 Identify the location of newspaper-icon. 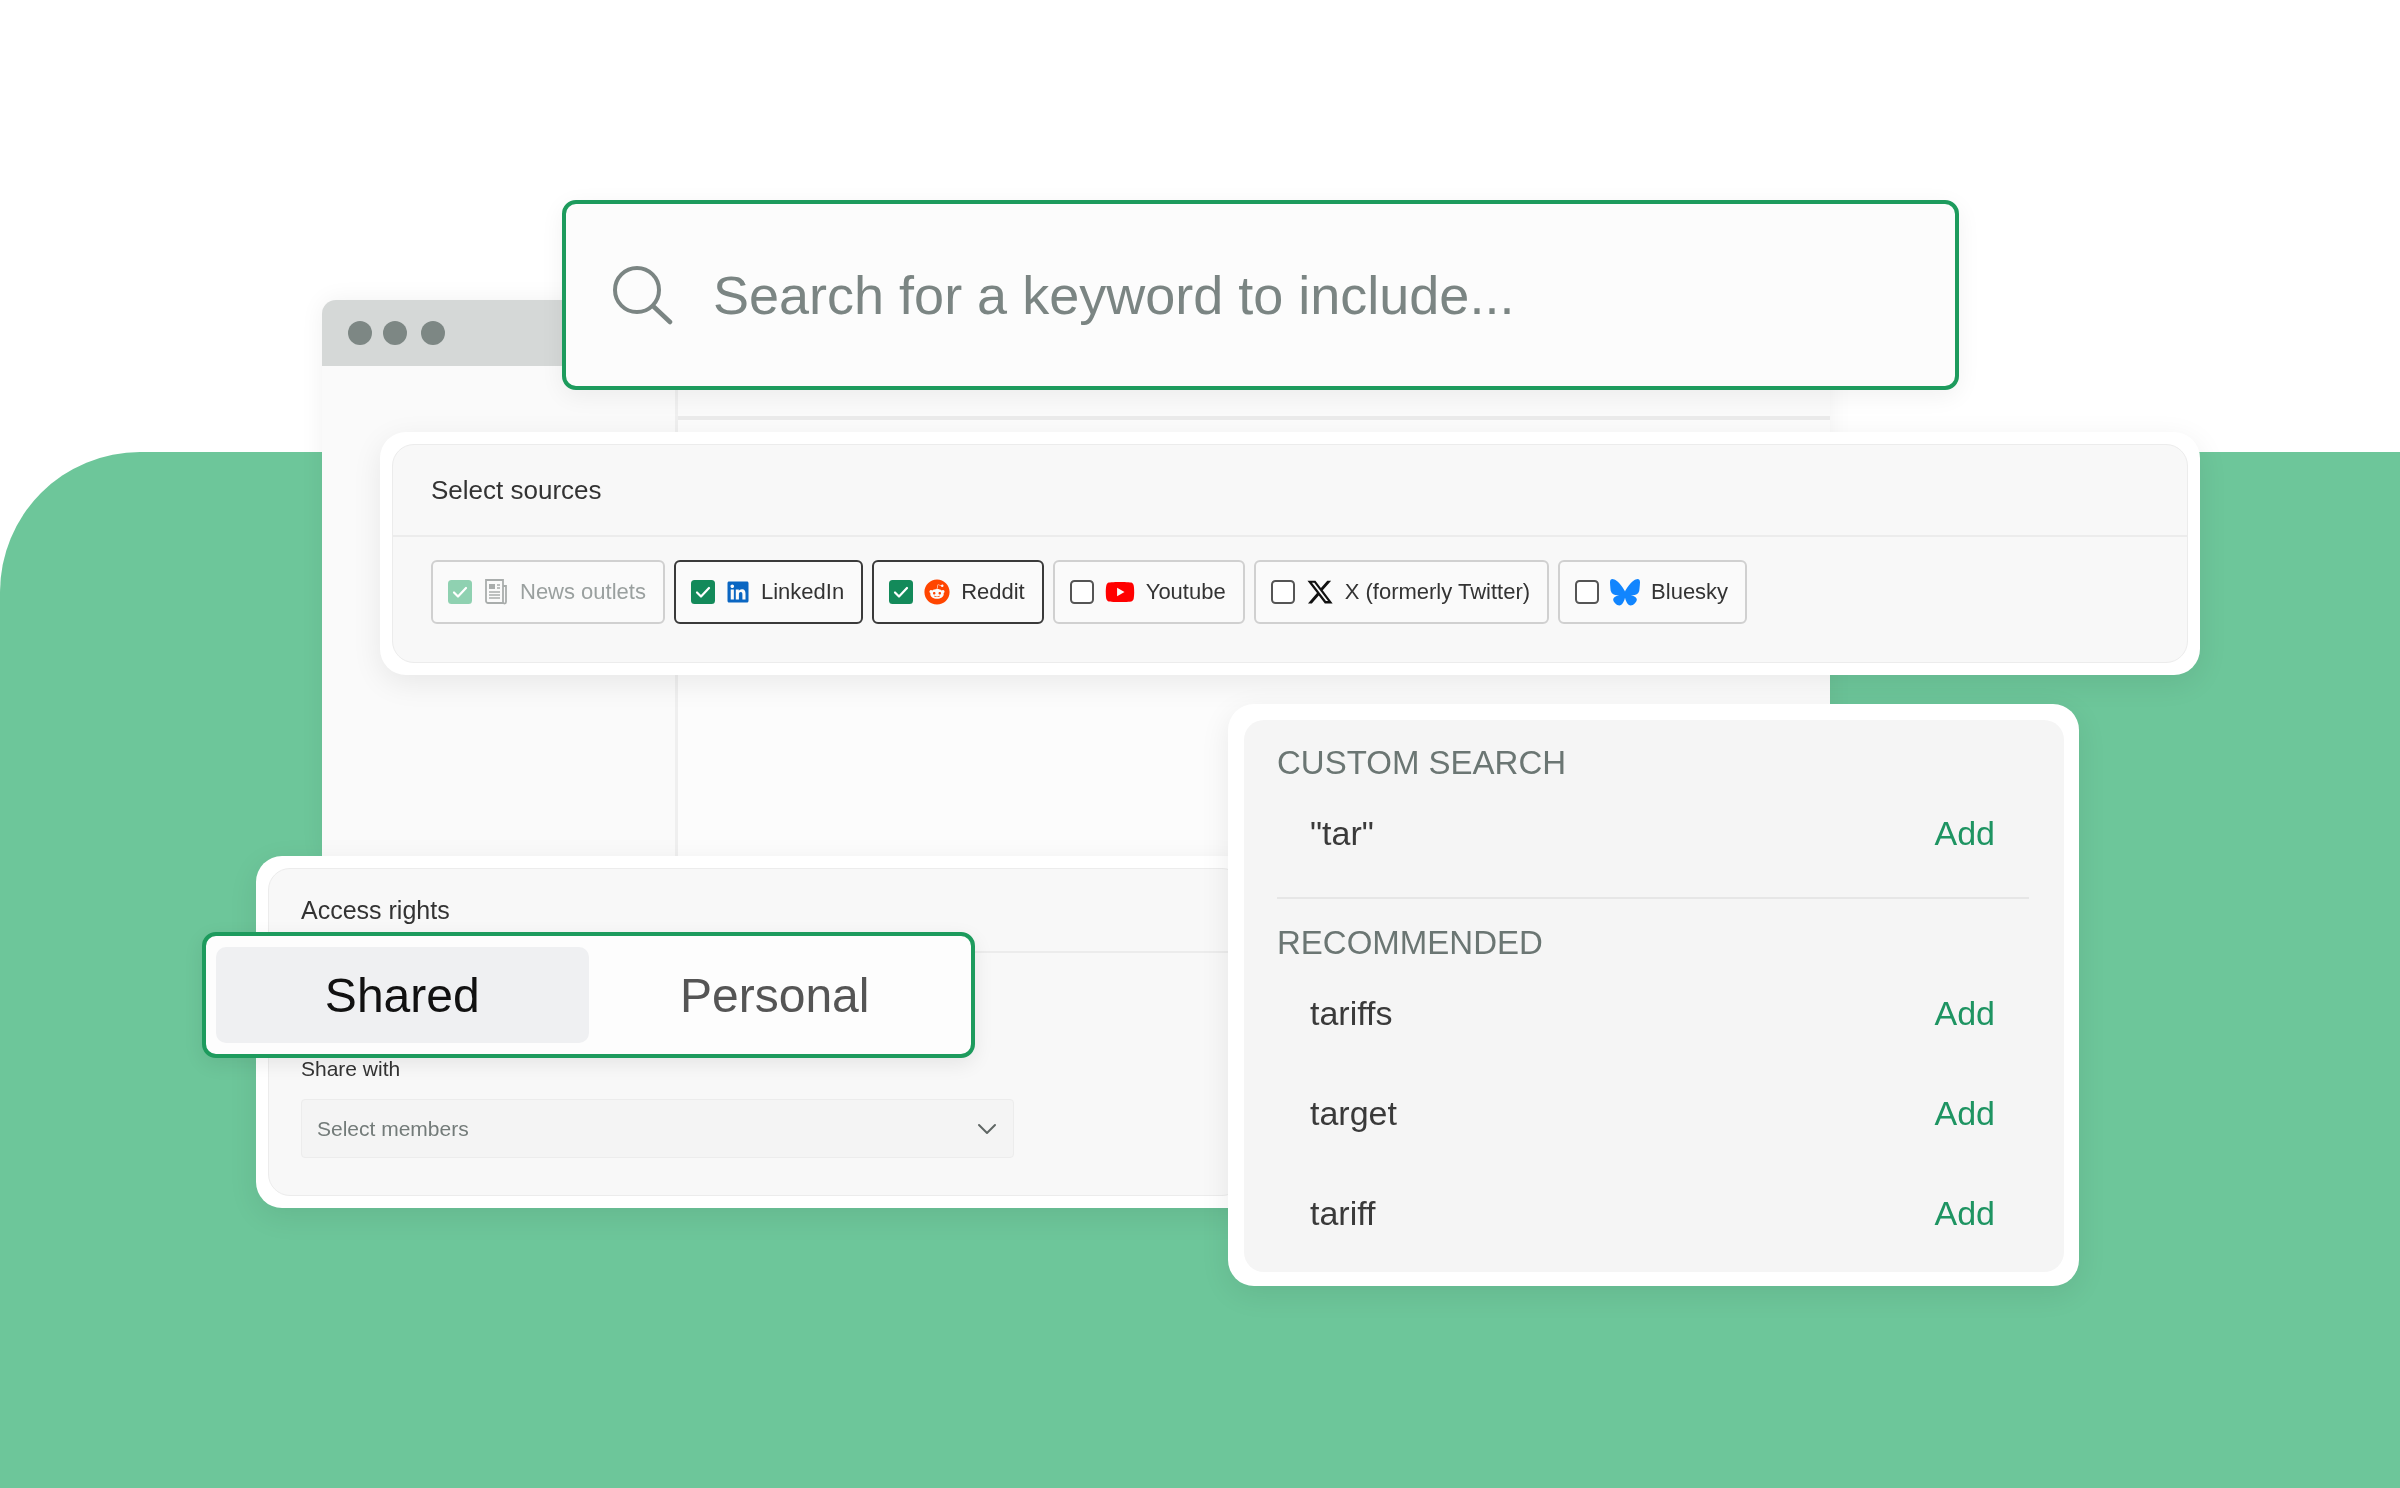
(496, 592).